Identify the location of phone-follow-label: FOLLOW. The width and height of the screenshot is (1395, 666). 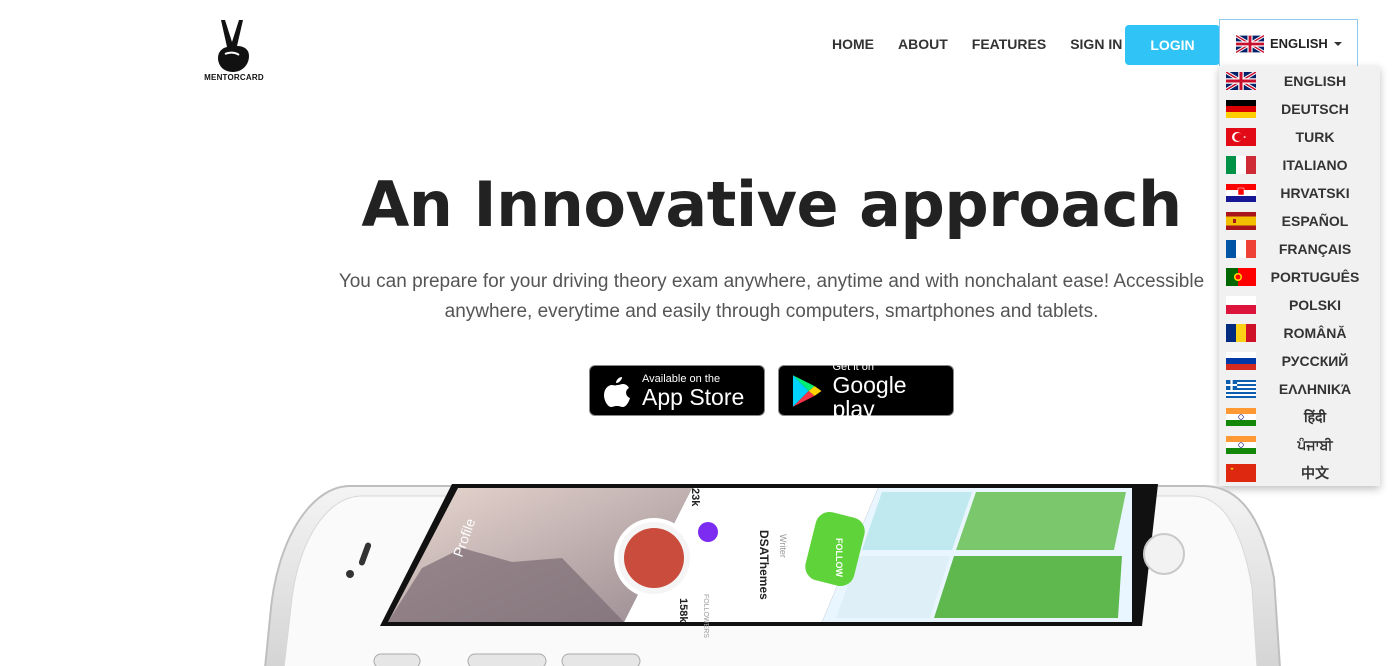
(839, 557).